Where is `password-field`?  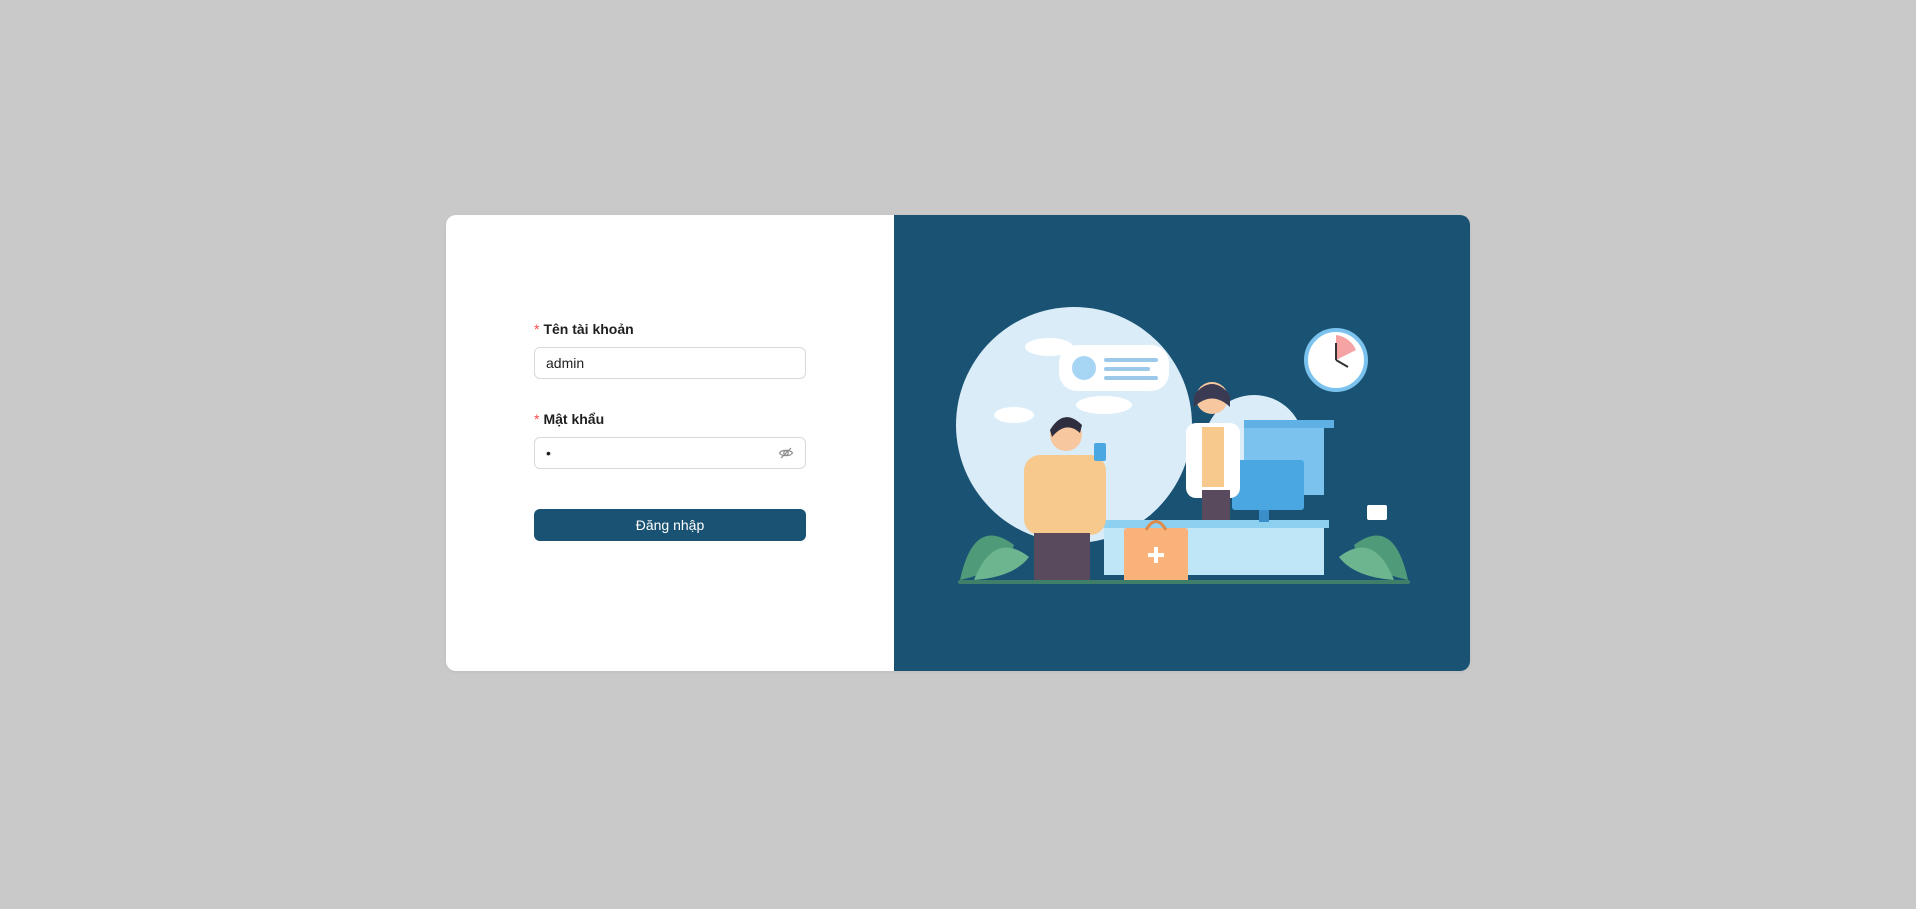
password-field is located at coordinates (670, 453).